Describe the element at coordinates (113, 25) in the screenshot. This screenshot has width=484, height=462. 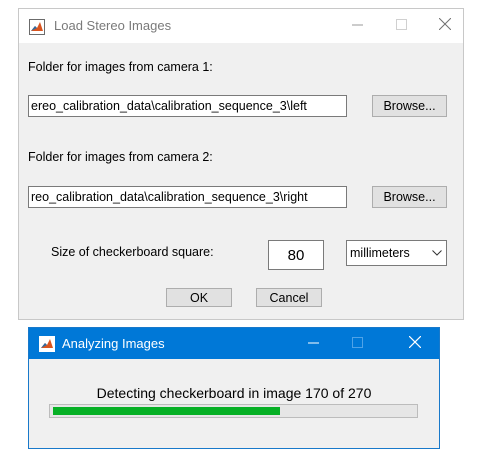
I see `dialog-title: Load Stereo Images` at that location.